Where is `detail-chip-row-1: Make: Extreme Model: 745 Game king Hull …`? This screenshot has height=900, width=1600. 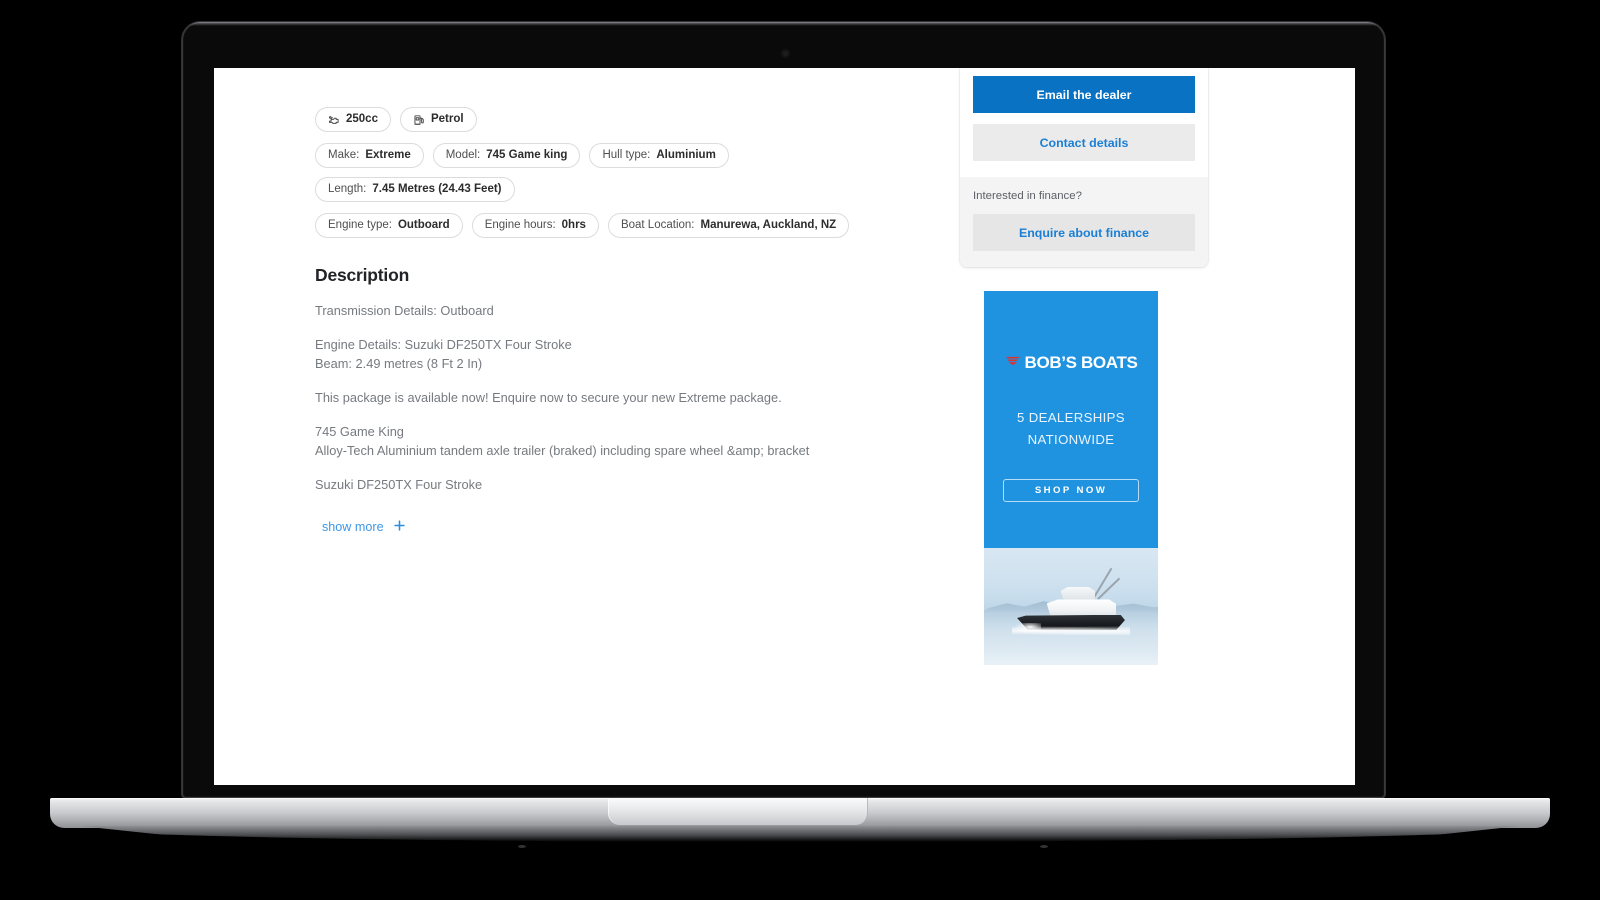 detail-chip-row-1: Make: Extreme Model: 745 Game king Hull … is located at coordinates (615, 172).